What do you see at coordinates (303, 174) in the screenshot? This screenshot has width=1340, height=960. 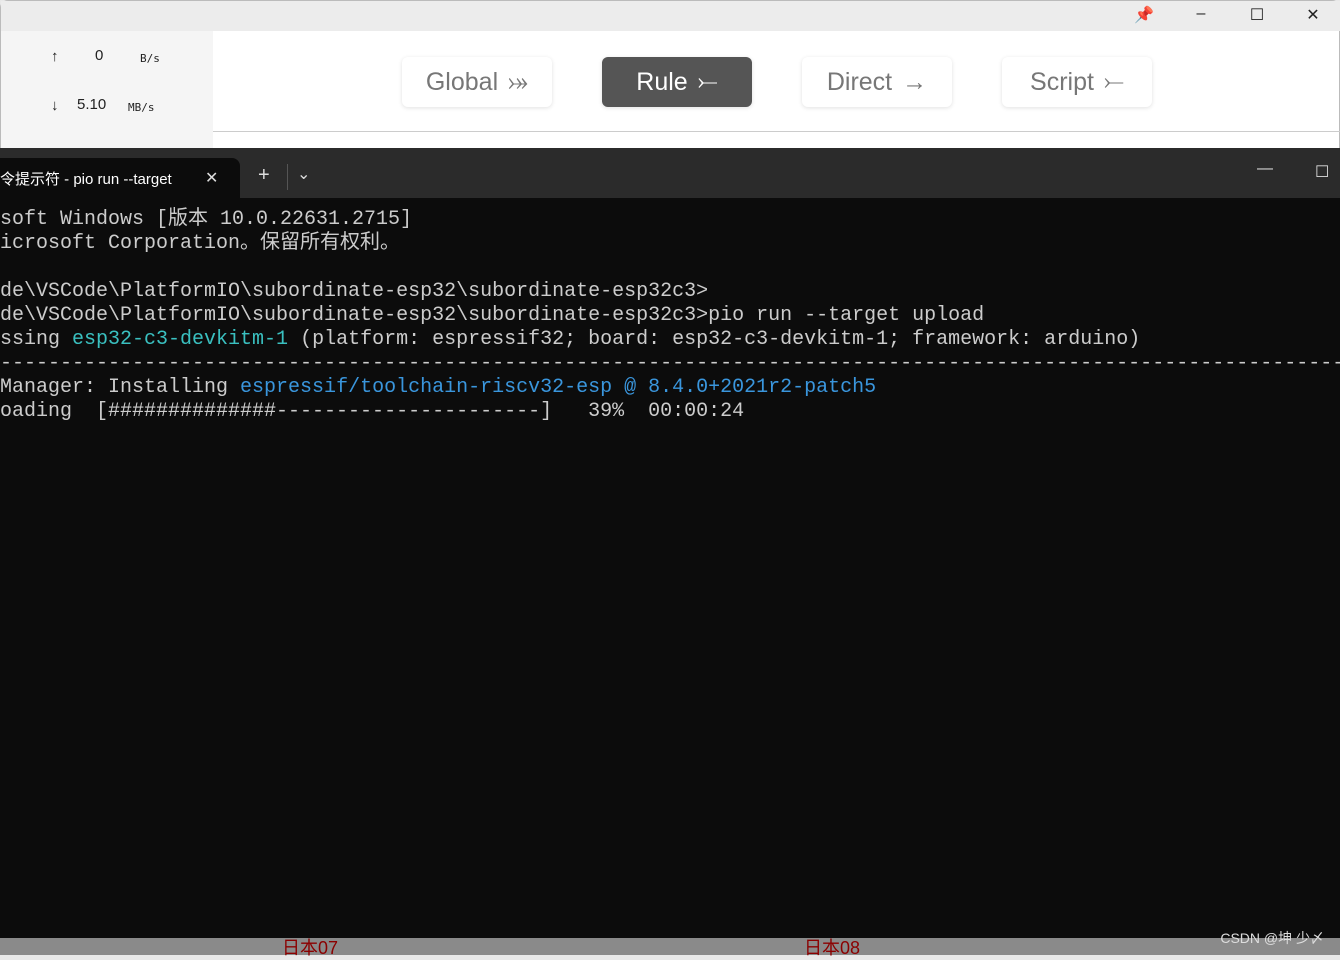 I see `chevron-down-icon: ⌄` at bounding box center [303, 174].